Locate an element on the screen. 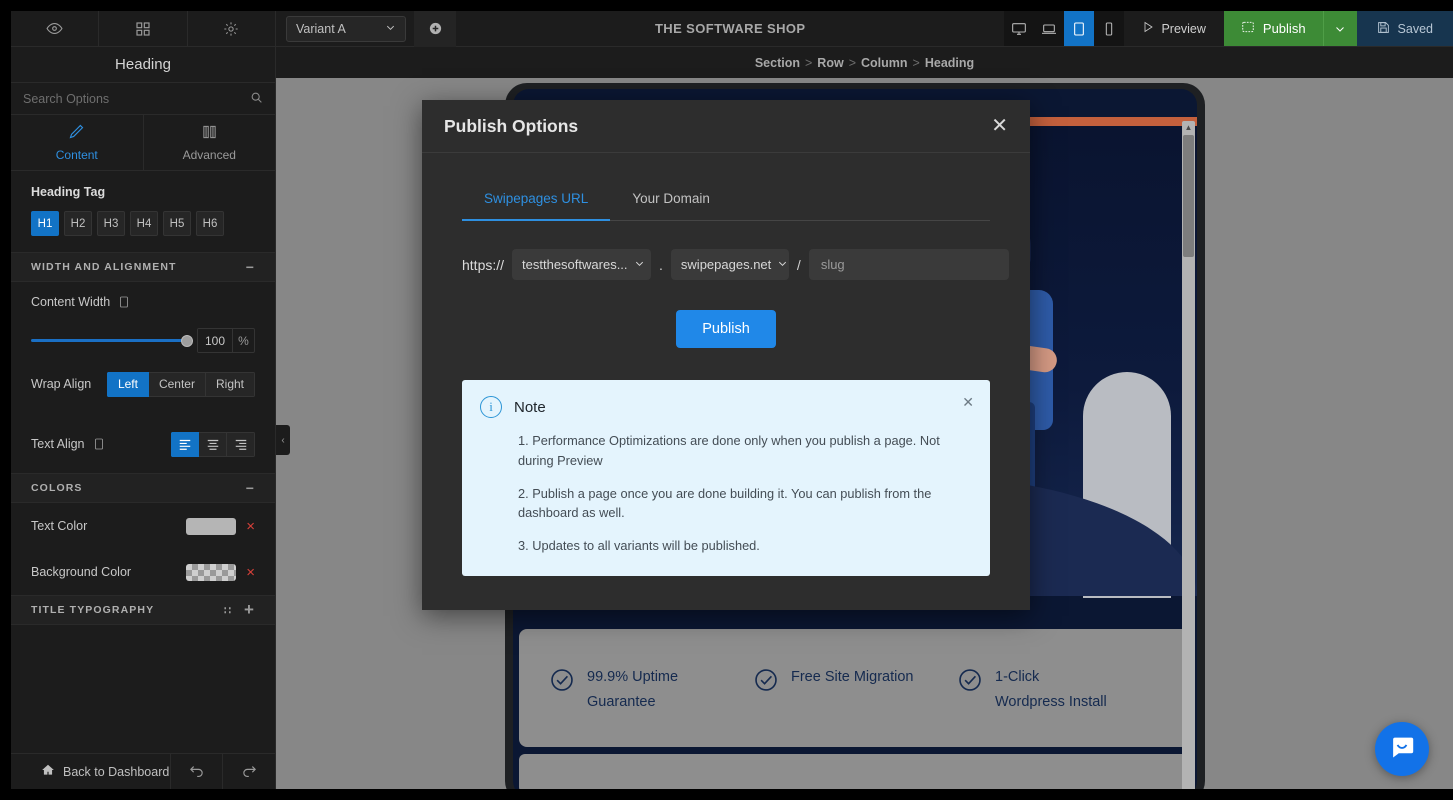 Image resolution: width=1453 pixels, height=800 pixels. heading-tag-h1: H1 is located at coordinates (45, 223).